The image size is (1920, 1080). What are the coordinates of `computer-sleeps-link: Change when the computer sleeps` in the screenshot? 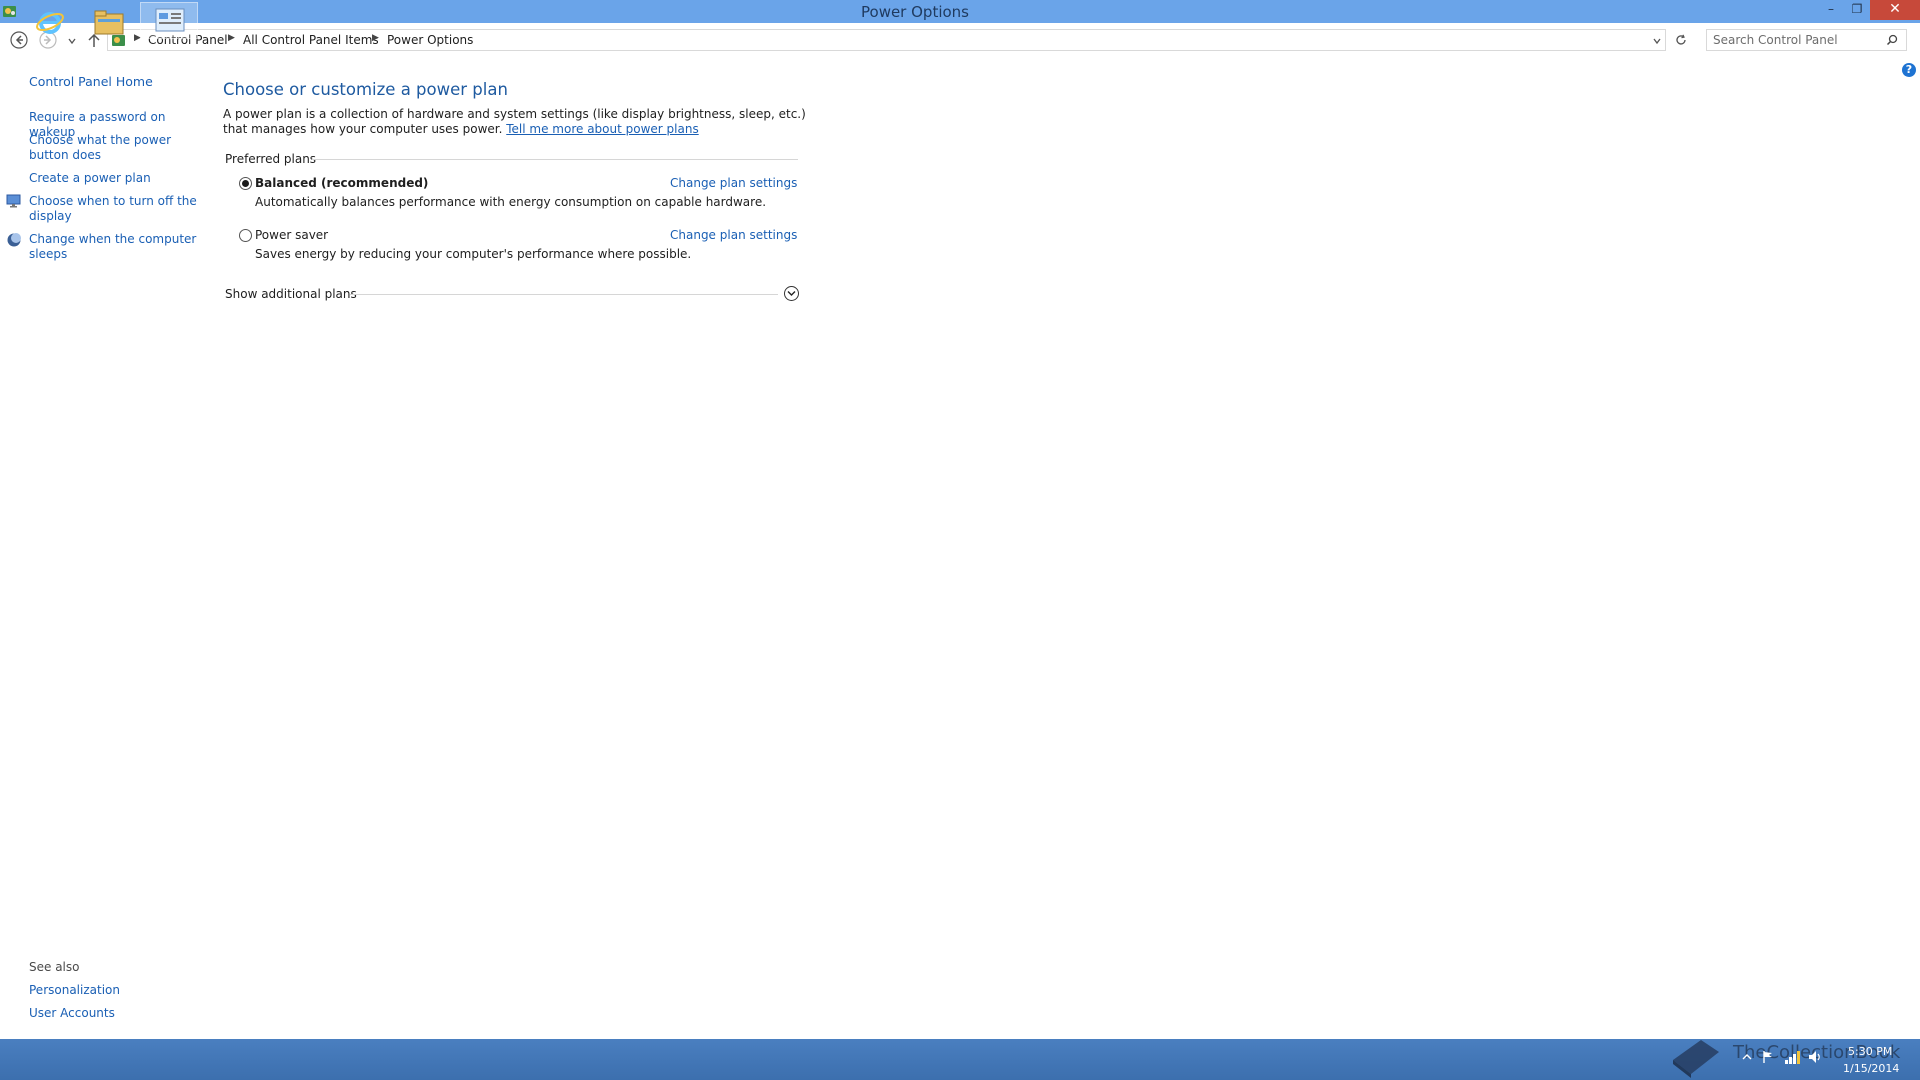 It's located at (114, 247).